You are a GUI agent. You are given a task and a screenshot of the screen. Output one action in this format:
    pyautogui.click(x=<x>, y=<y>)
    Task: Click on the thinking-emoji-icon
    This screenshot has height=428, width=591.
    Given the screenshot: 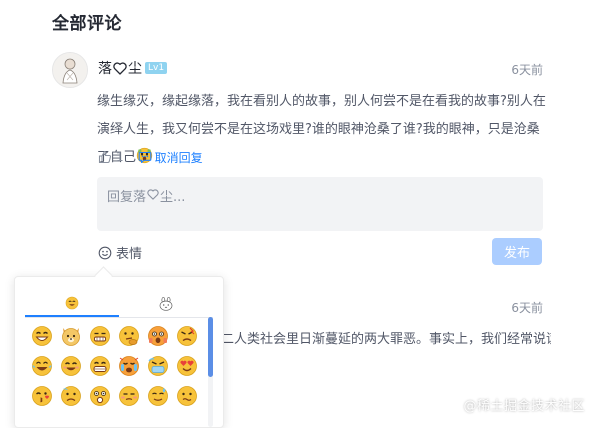 What is the action you would take?
    pyautogui.click(x=128, y=336)
    